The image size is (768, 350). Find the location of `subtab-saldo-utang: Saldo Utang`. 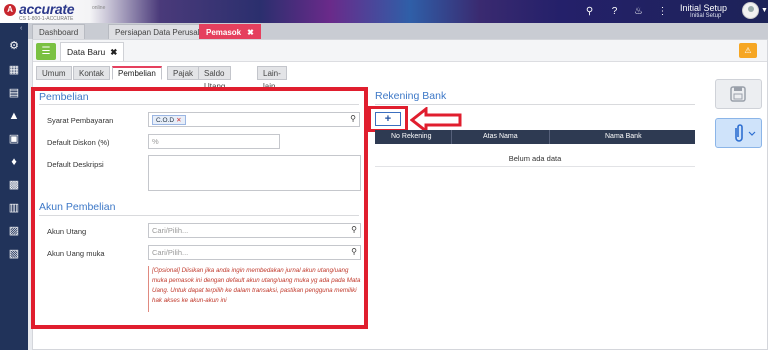

subtab-saldo-utang: Saldo Utang is located at coordinates (215, 78).